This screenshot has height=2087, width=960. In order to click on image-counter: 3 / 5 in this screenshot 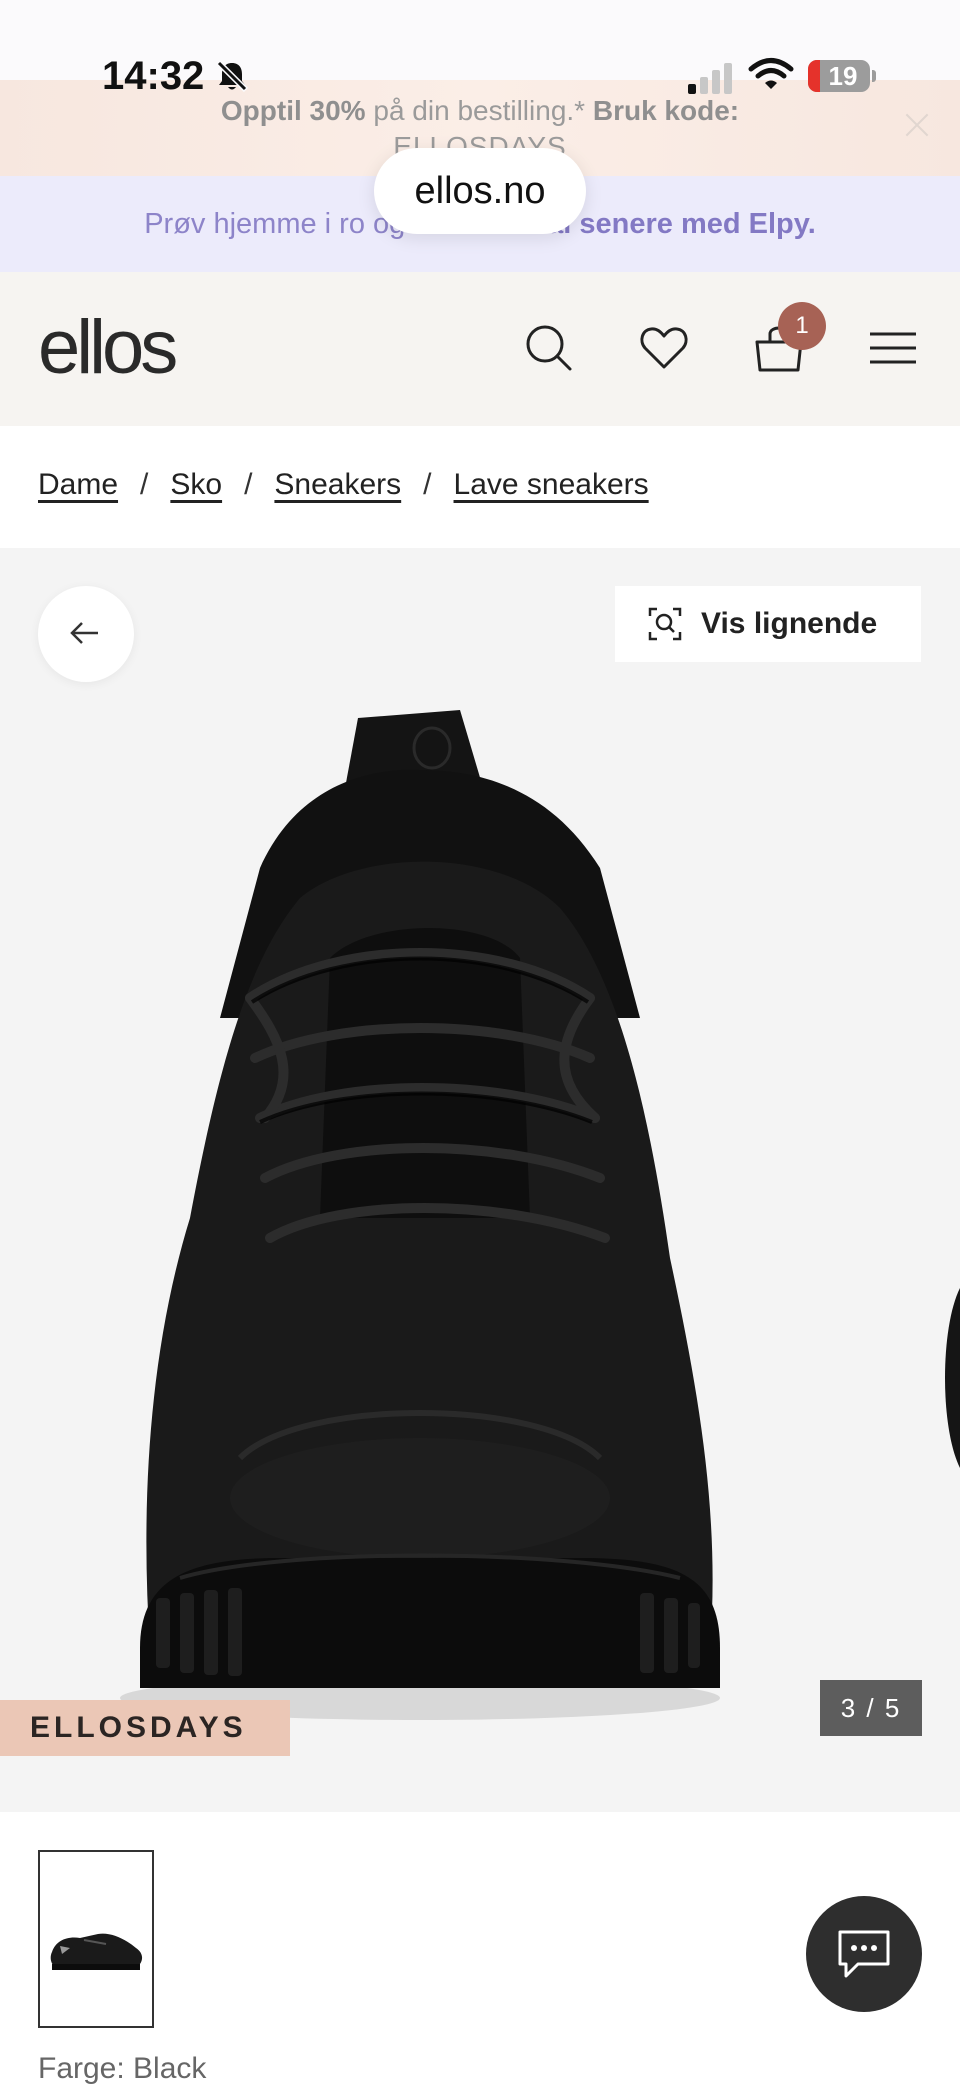, I will do `click(871, 1708)`.